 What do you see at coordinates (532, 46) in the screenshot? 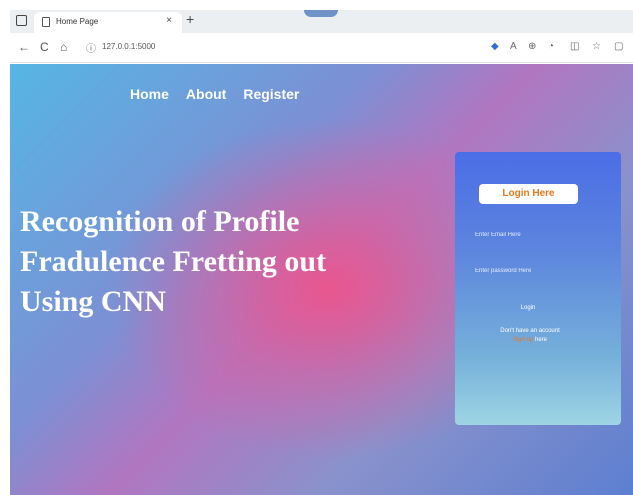
I see `zoom-icon: ⊕` at bounding box center [532, 46].